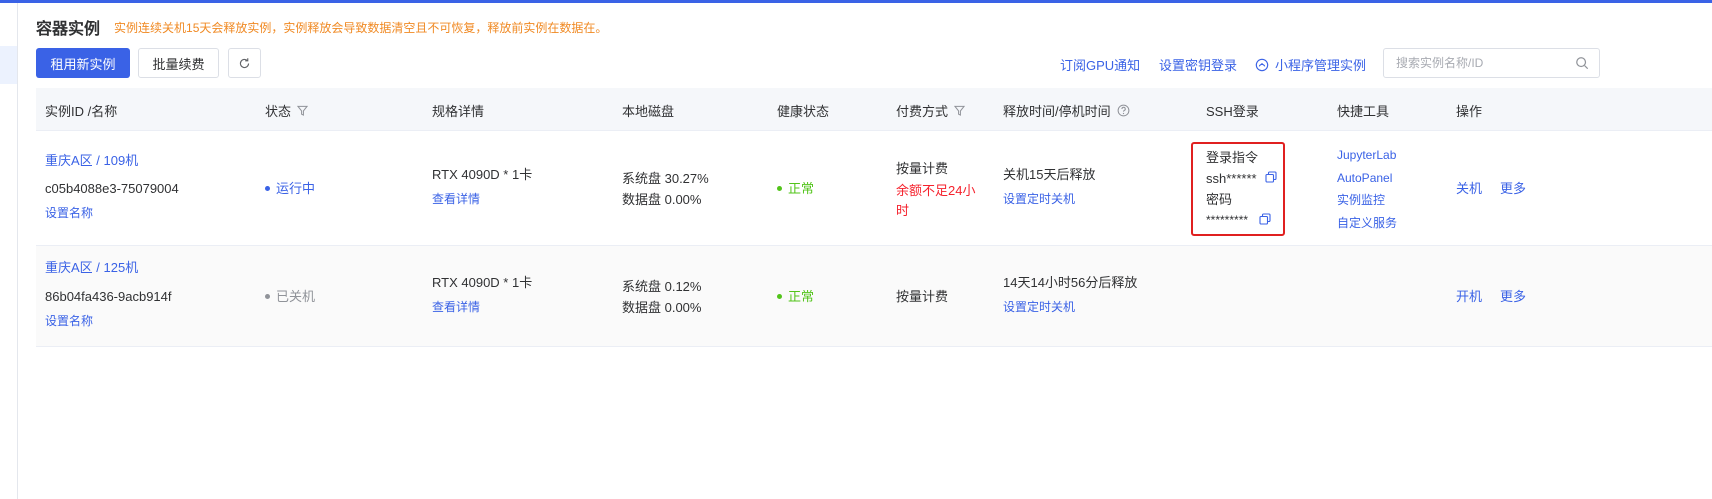  I want to click on instance-id: 86b04fa436-9acb914f, so click(108, 296).